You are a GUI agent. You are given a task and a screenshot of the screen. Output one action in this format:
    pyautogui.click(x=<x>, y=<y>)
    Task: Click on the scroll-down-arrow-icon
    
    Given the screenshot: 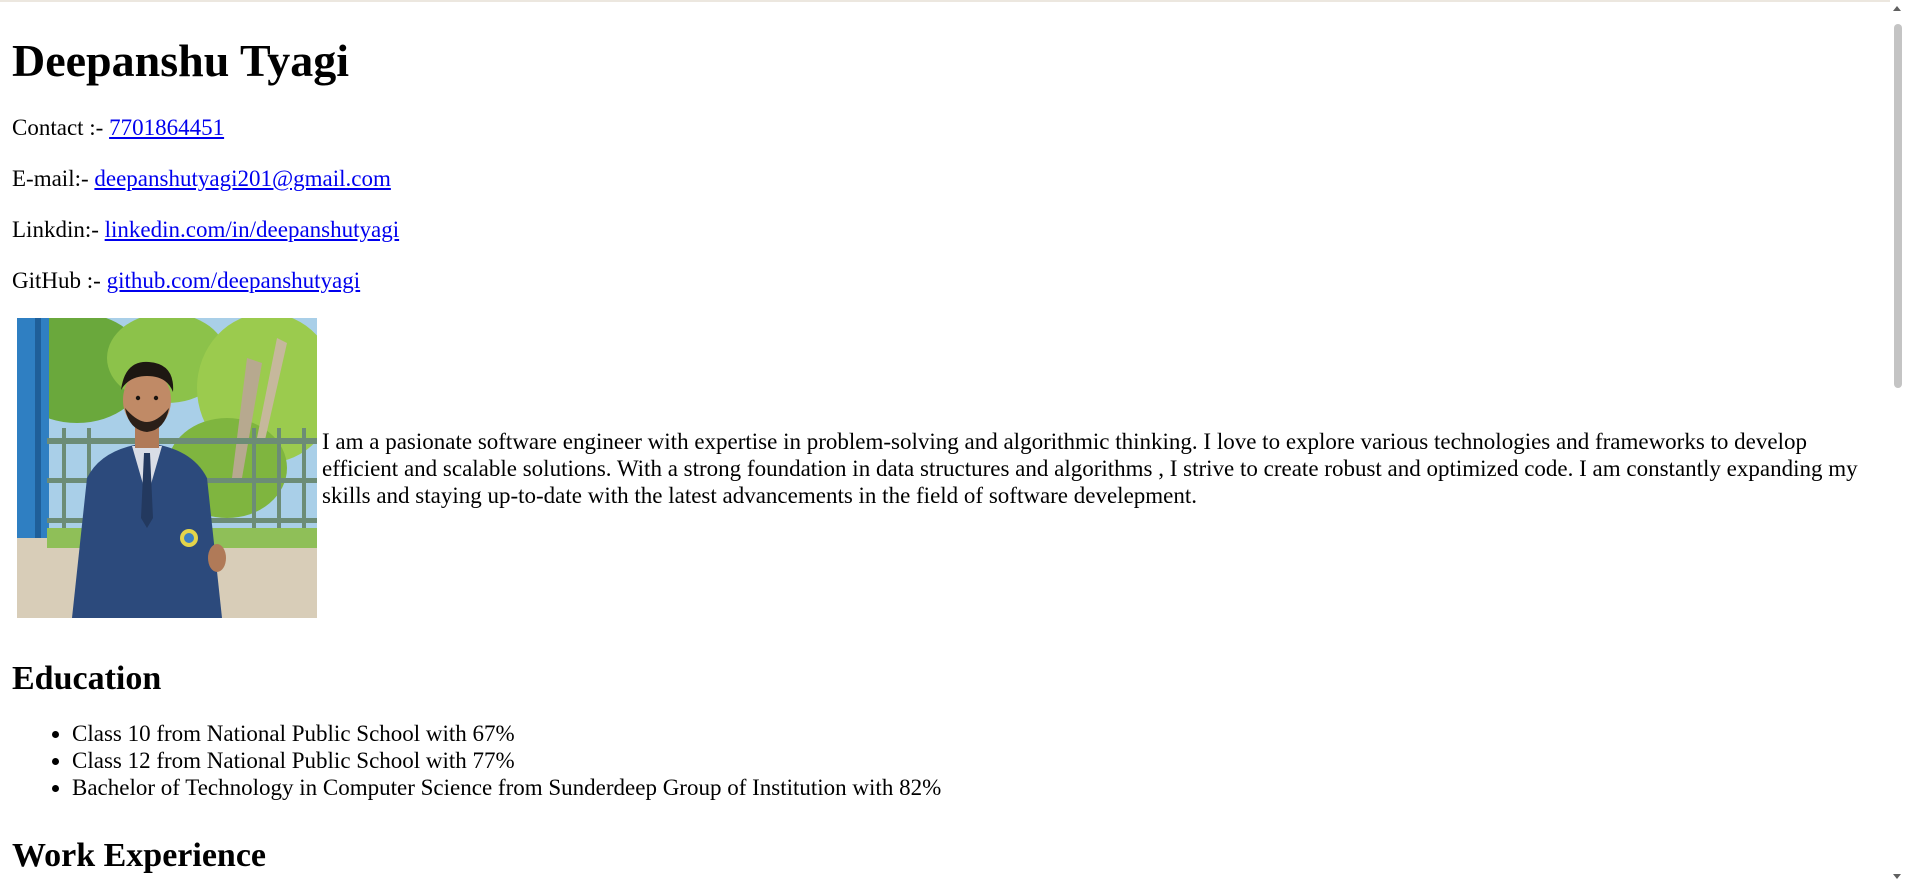 What is the action you would take?
    pyautogui.click(x=1897, y=876)
    